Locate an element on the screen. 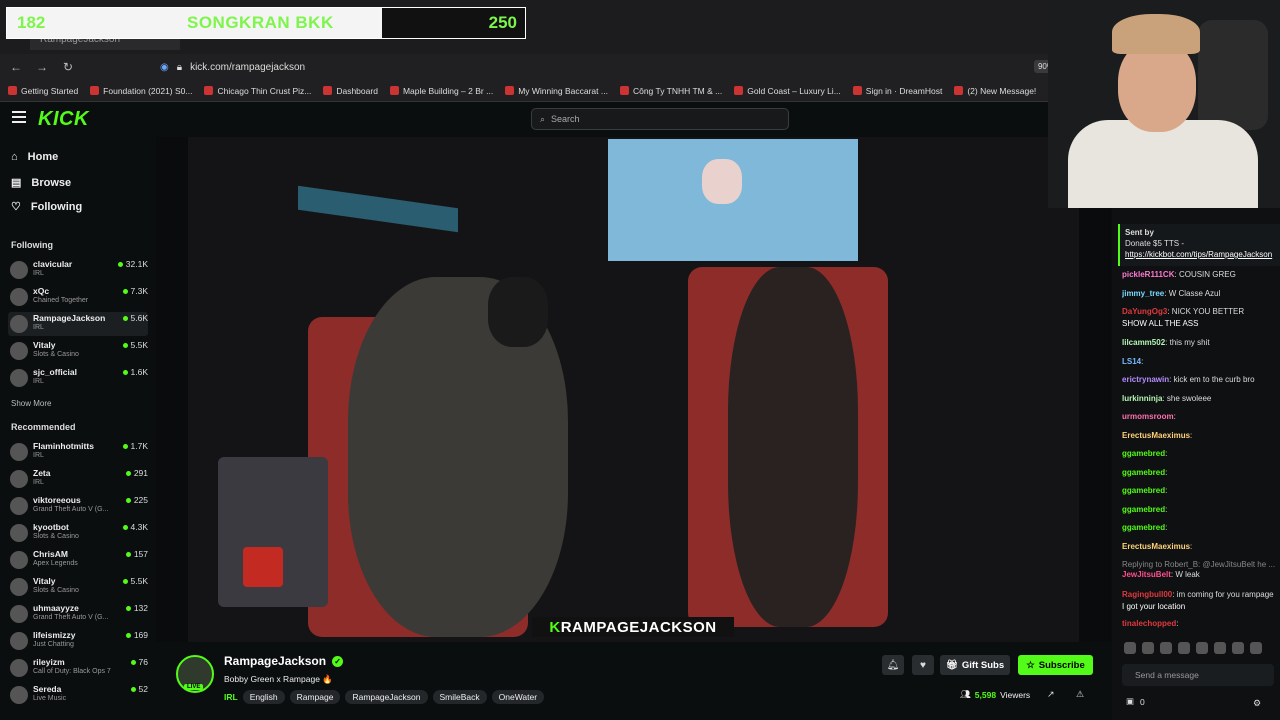 The image size is (1280, 720). sidebar-channel: clavicular IRL 32.1K is located at coordinates (78, 270).